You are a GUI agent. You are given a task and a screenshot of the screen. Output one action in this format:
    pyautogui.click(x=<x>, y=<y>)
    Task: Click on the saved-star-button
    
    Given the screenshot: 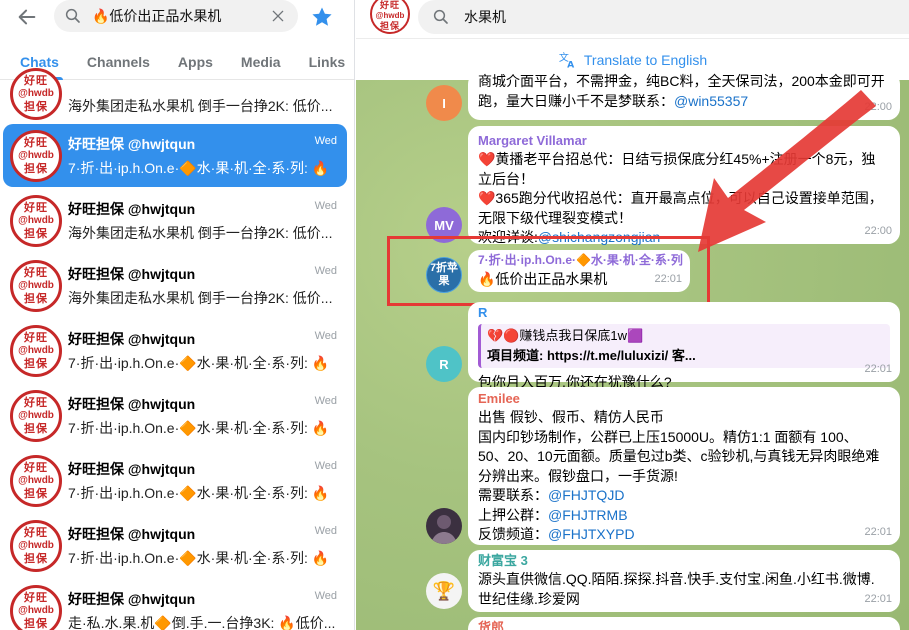 What is the action you would take?
    pyautogui.click(x=322, y=17)
    